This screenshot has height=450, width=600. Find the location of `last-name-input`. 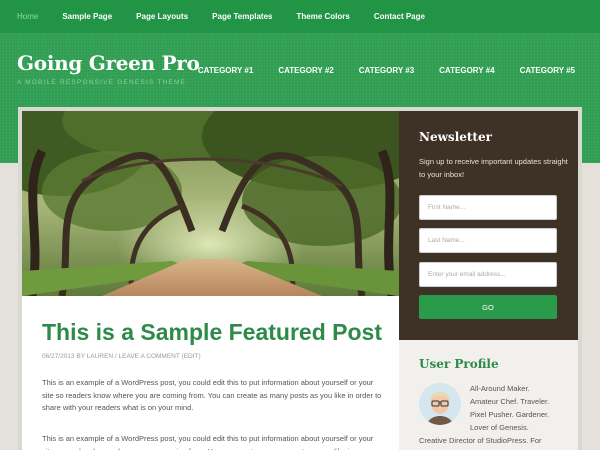

last-name-input is located at coordinates (488, 240).